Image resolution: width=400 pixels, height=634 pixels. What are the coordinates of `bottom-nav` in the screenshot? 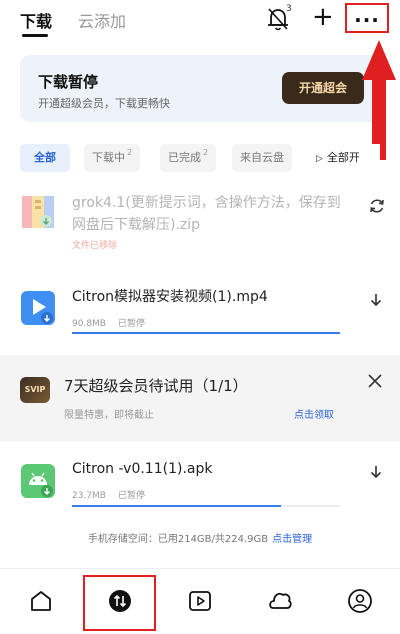 It's located at (200, 601).